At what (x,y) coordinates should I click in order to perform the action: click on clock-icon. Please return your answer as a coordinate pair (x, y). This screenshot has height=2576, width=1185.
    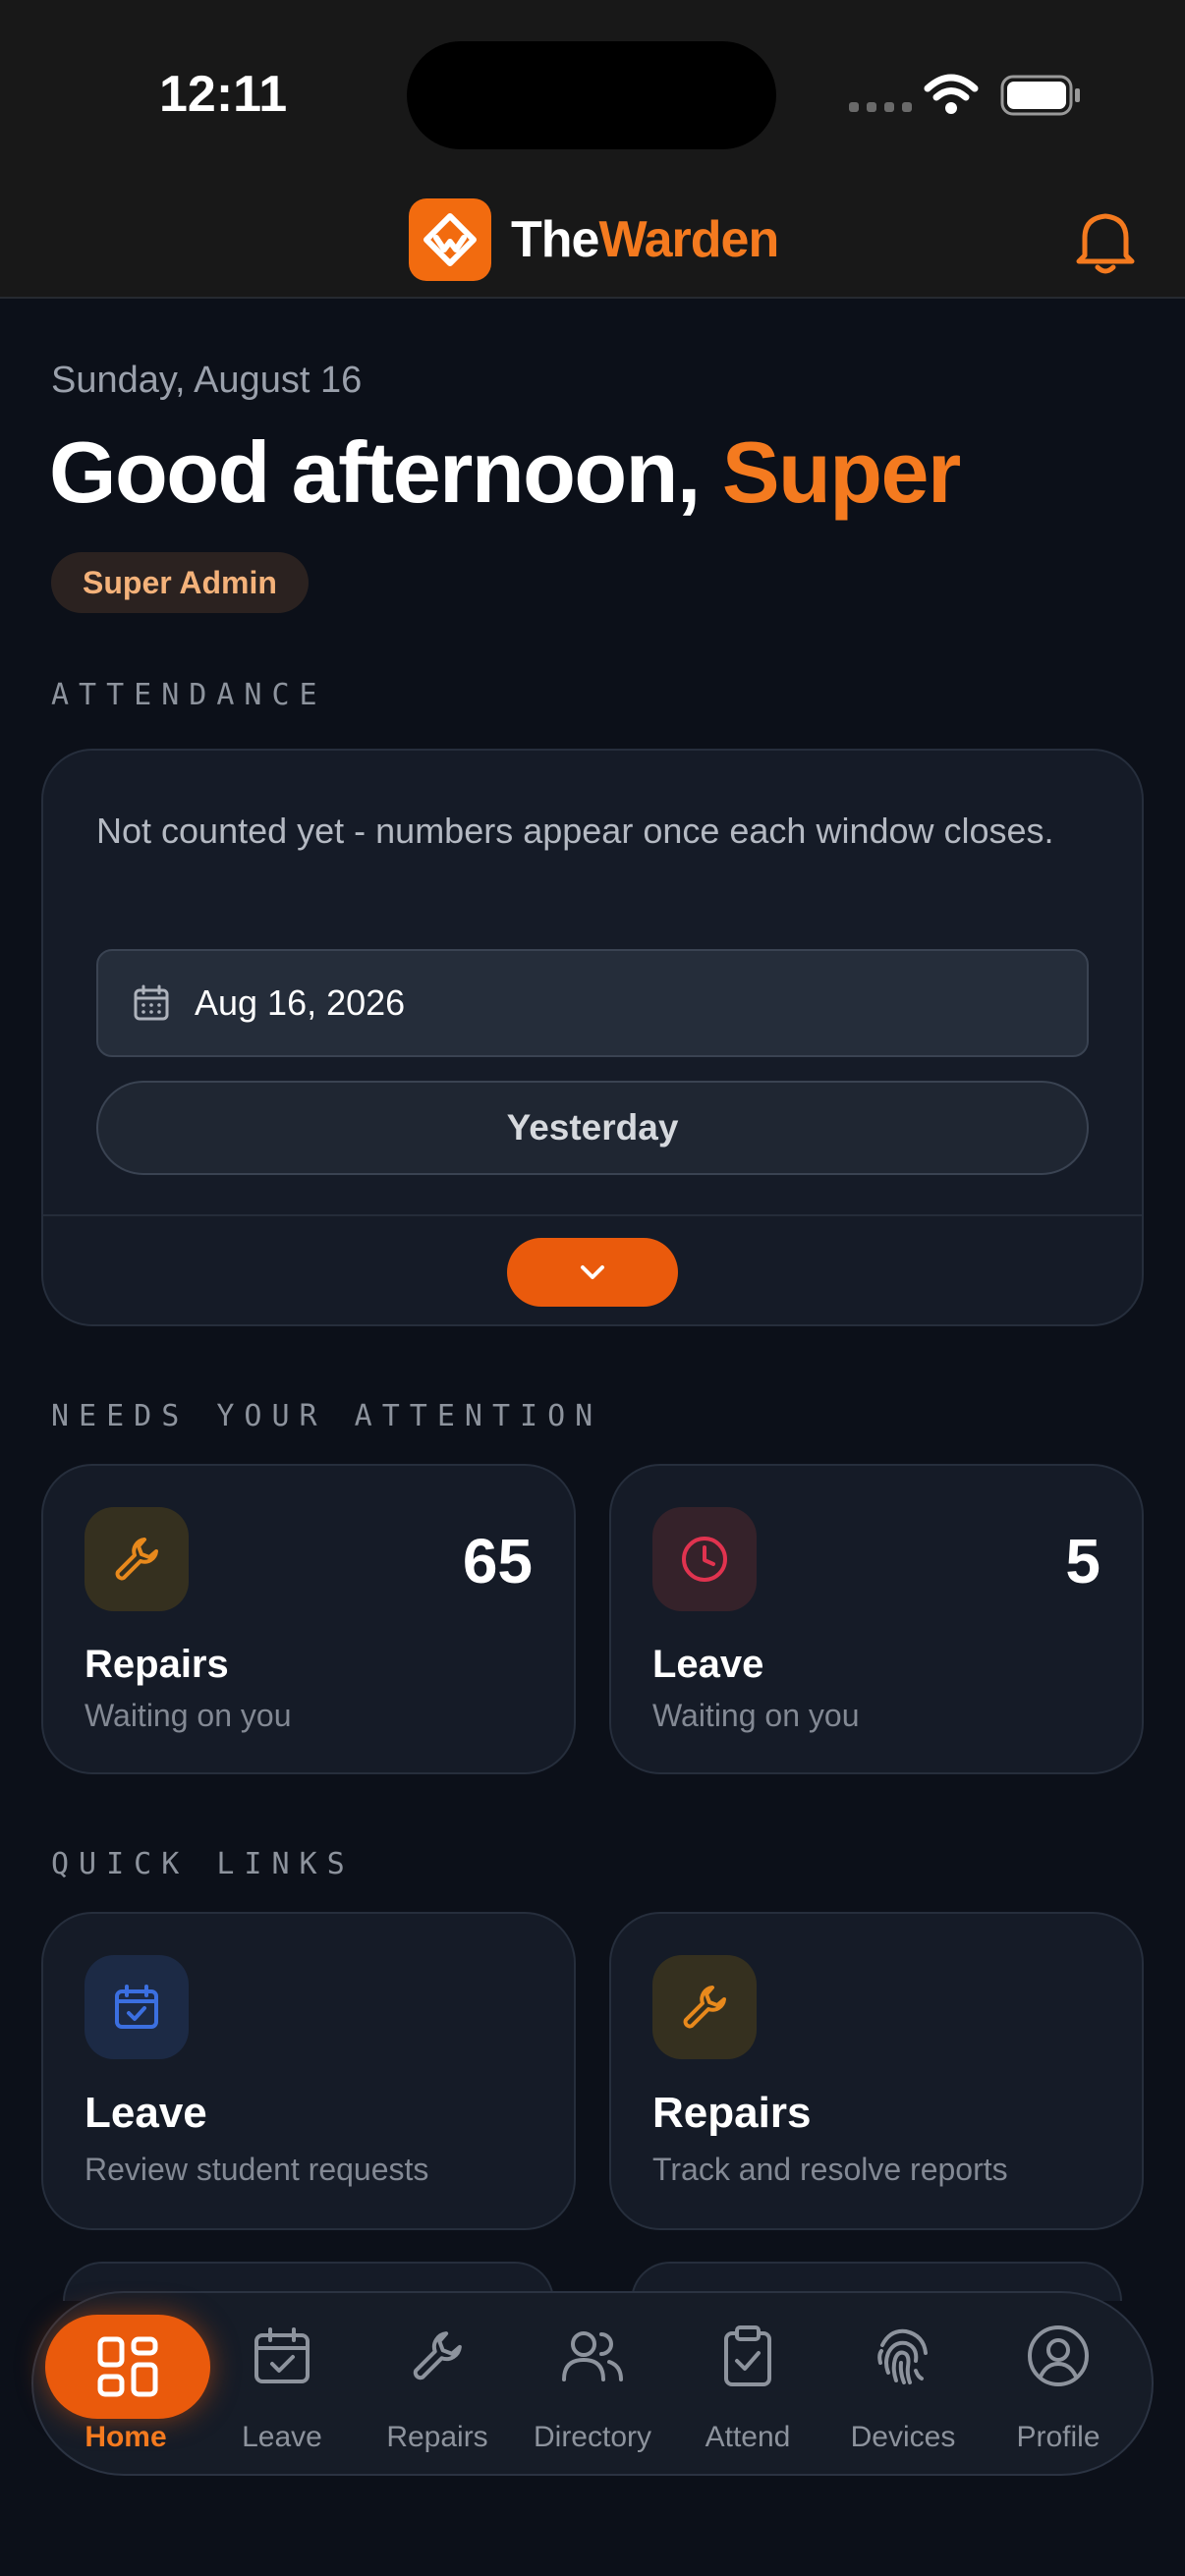
    Looking at the image, I should click on (705, 1559).